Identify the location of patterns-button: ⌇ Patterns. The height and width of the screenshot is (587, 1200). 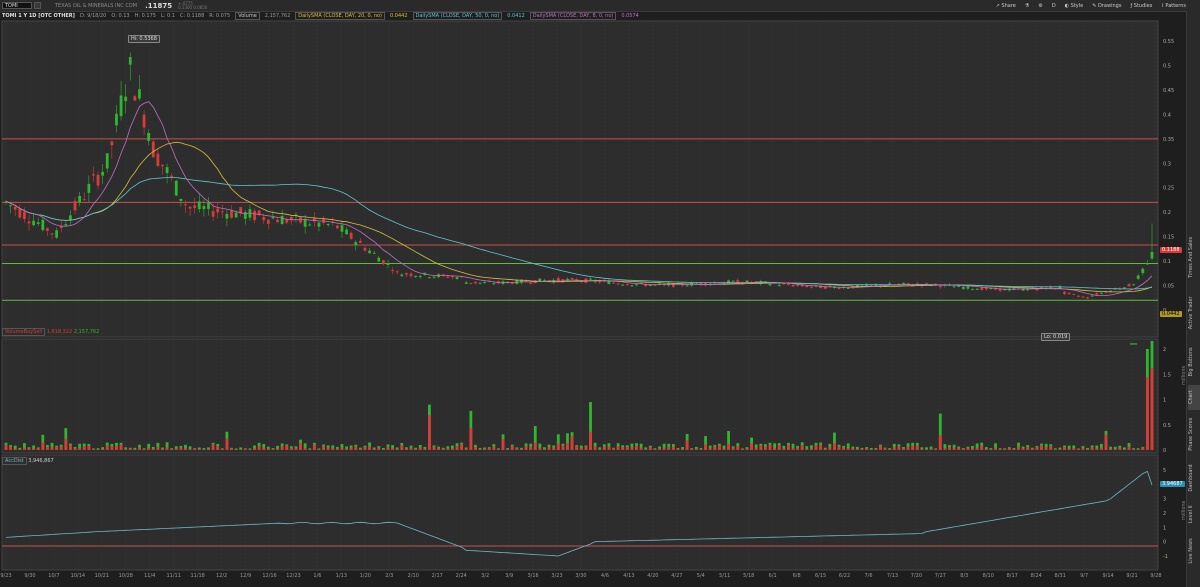
(1173, 6).